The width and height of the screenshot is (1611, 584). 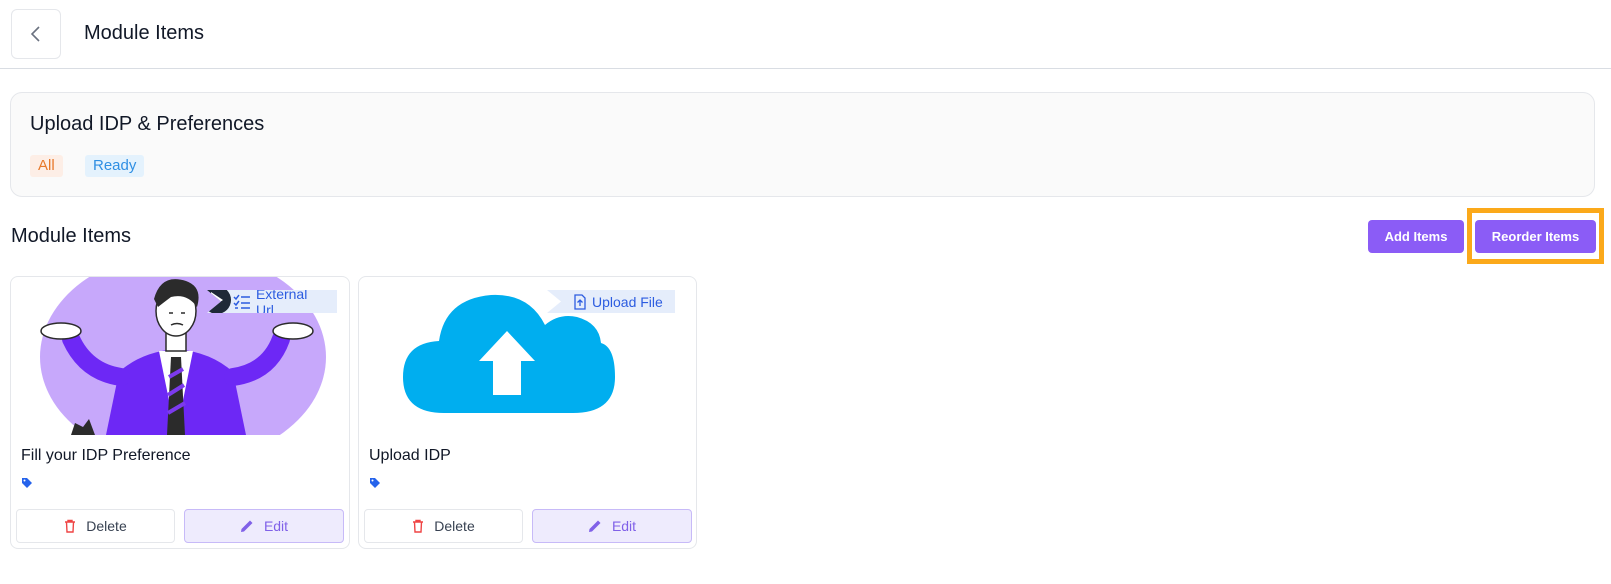 I want to click on audience-badge: All, so click(x=46, y=166).